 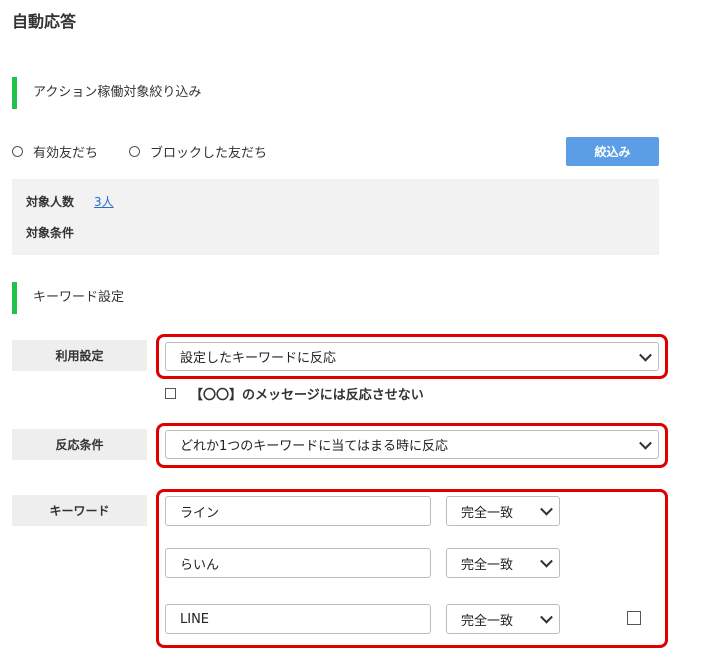 What do you see at coordinates (412, 356) in the screenshot?
I see `usage-setting-select: 設定したキーワードに反応` at bounding box center [412, 356].